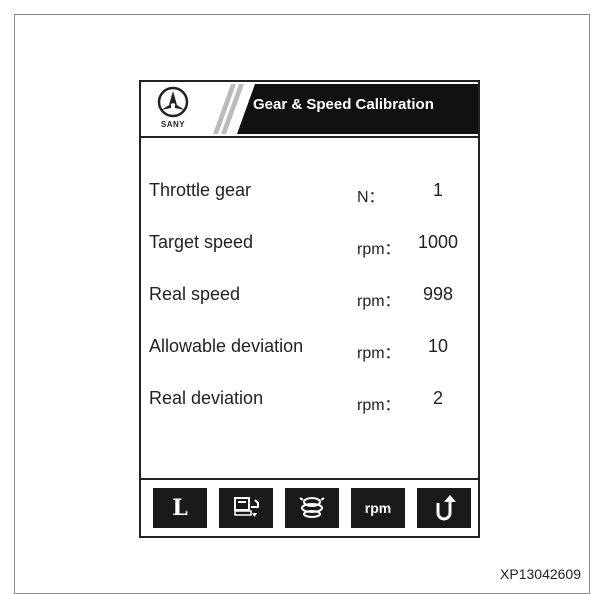 The image size is (597, 594). What do you see at coordinates (540, 574) in the screenshot?
I see `figure-caption: XP13042609` at bounding box center [540, 574].